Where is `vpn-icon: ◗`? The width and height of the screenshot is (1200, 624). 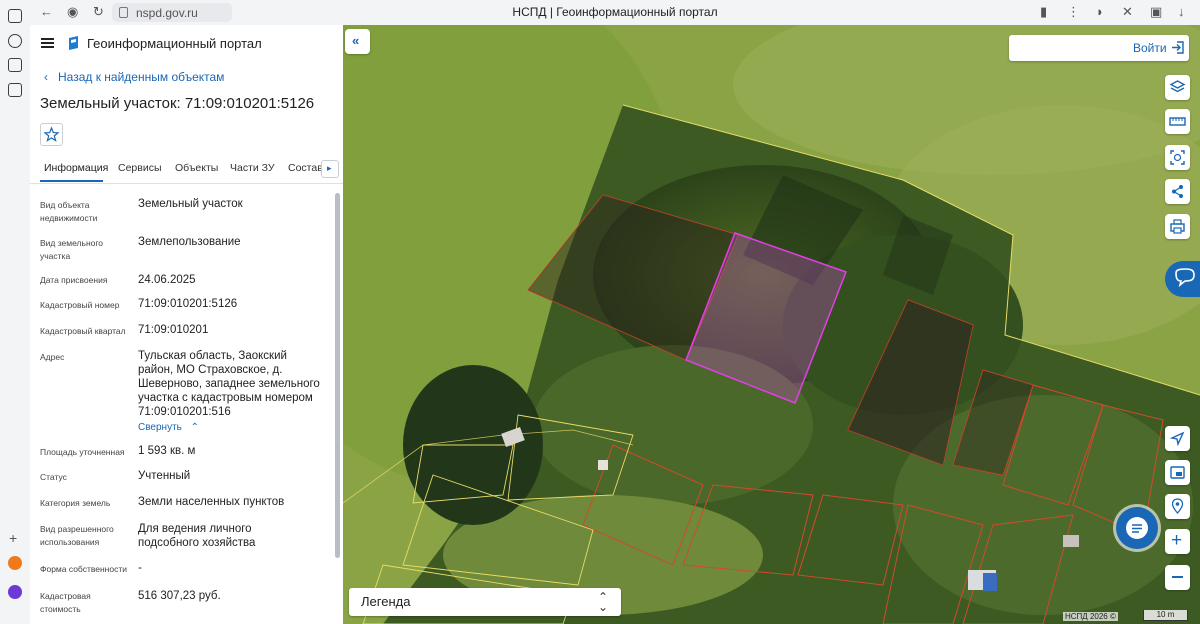
vpn-icon: ◗ is located at coordinates (1100, 12).